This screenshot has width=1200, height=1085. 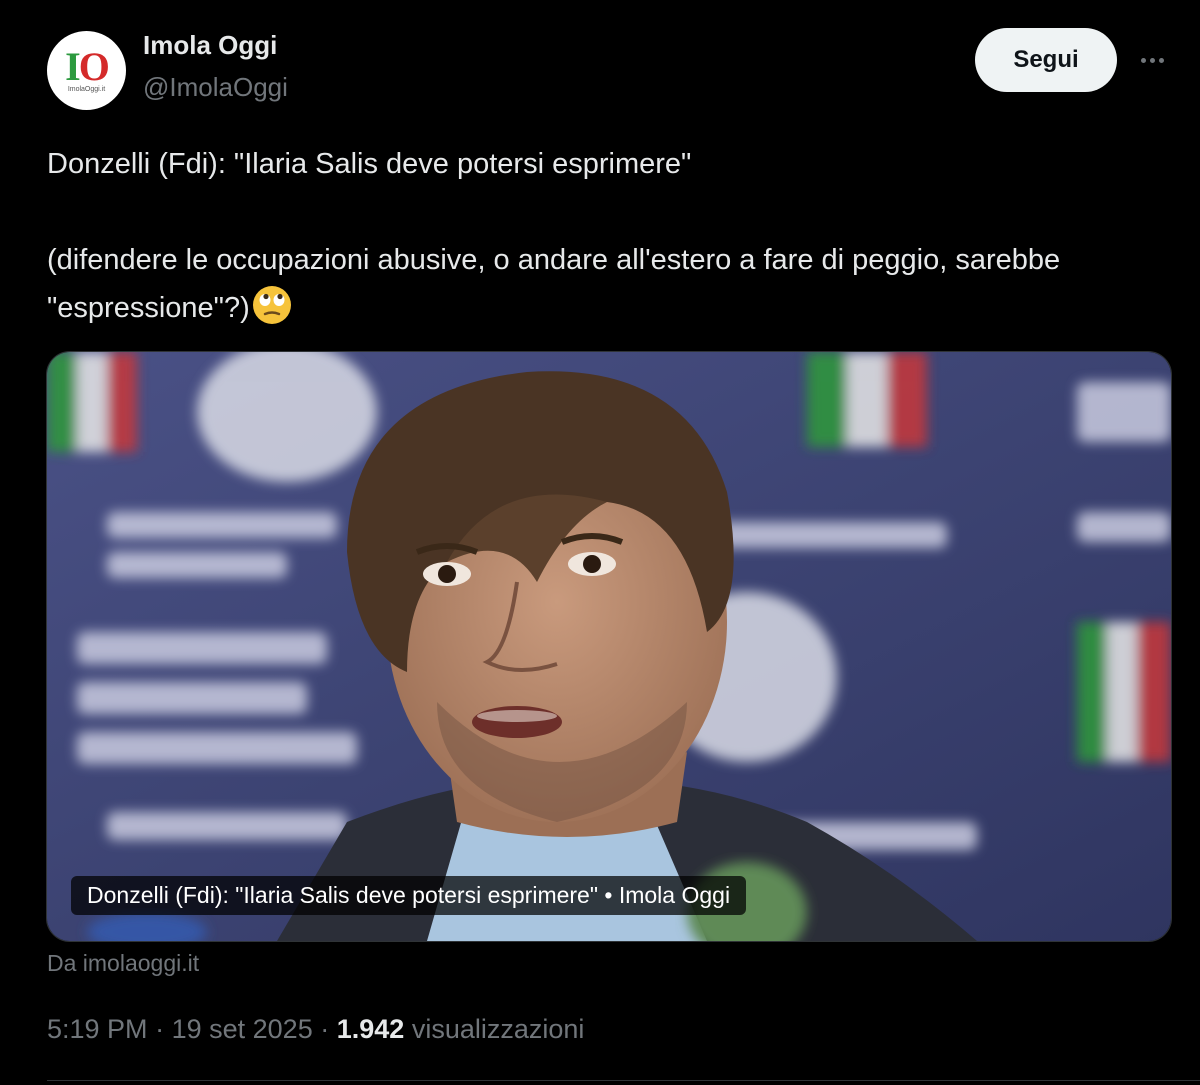 I want to click on follow-button: Segui, so click(x=1046, y=60).